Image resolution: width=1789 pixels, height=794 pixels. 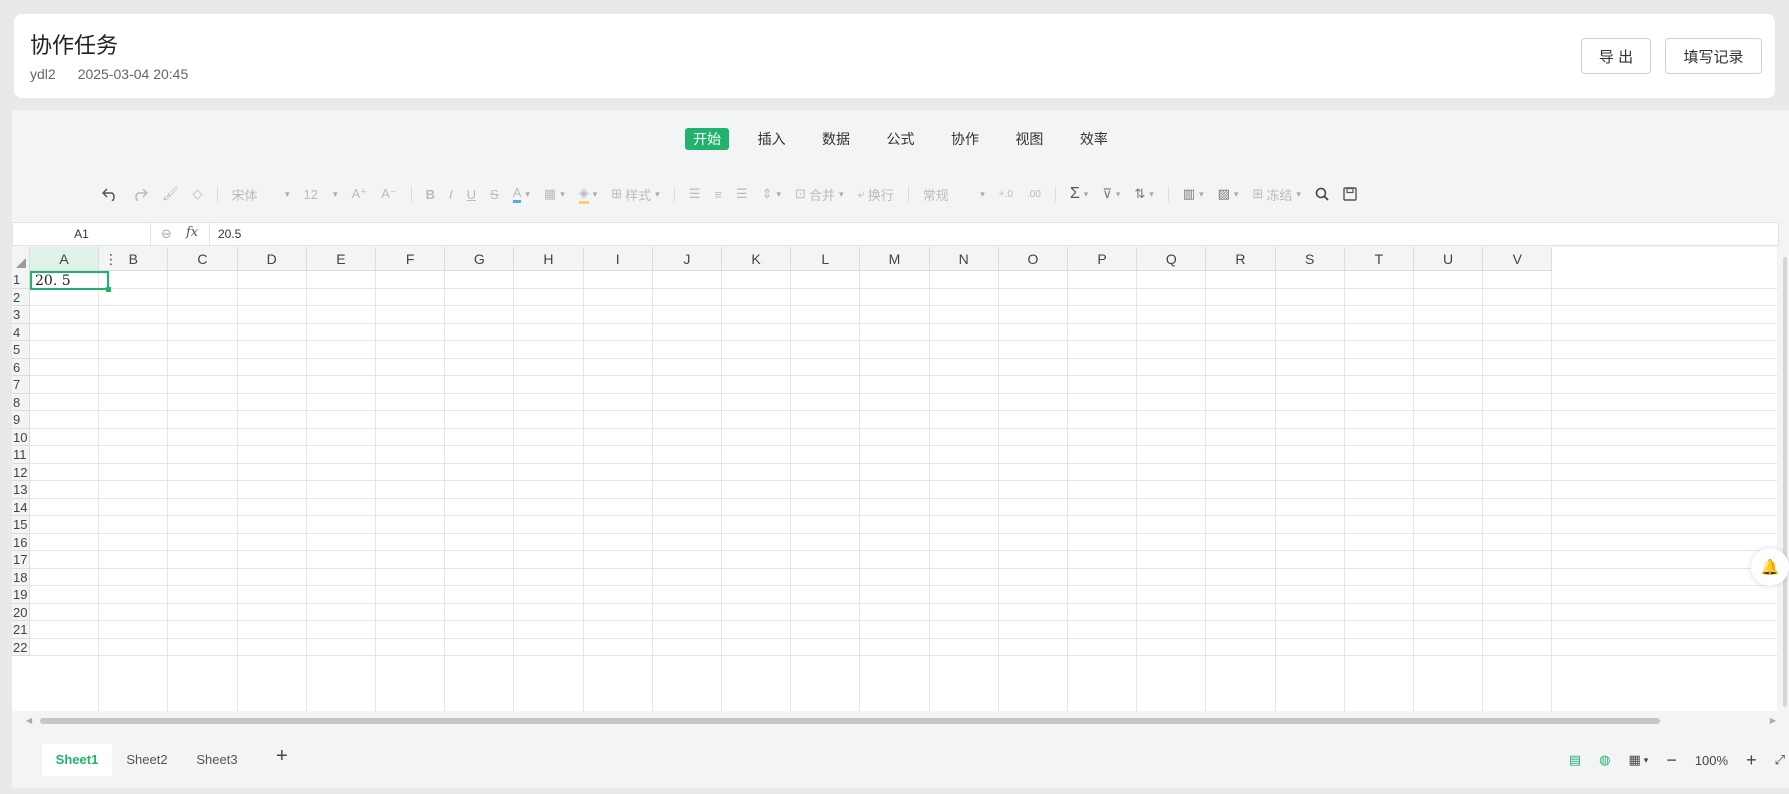 What do you see at coordinates (618, 259) in the screenshot?
I see `column-header-i: I` at bounding box center [618, 259].